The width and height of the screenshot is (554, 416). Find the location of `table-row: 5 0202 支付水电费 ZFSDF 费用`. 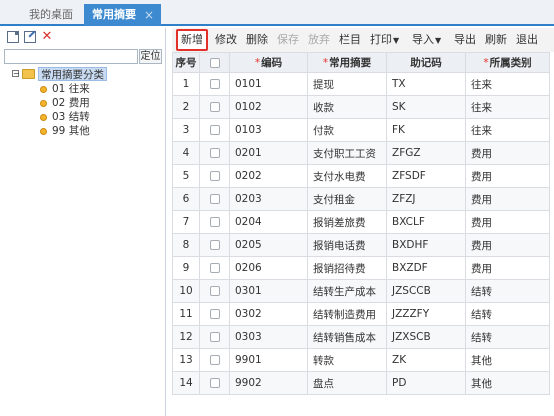

table-row: 5 0202 支付水电费 ZFSDF 费用 is located at coordinates (361, 176).